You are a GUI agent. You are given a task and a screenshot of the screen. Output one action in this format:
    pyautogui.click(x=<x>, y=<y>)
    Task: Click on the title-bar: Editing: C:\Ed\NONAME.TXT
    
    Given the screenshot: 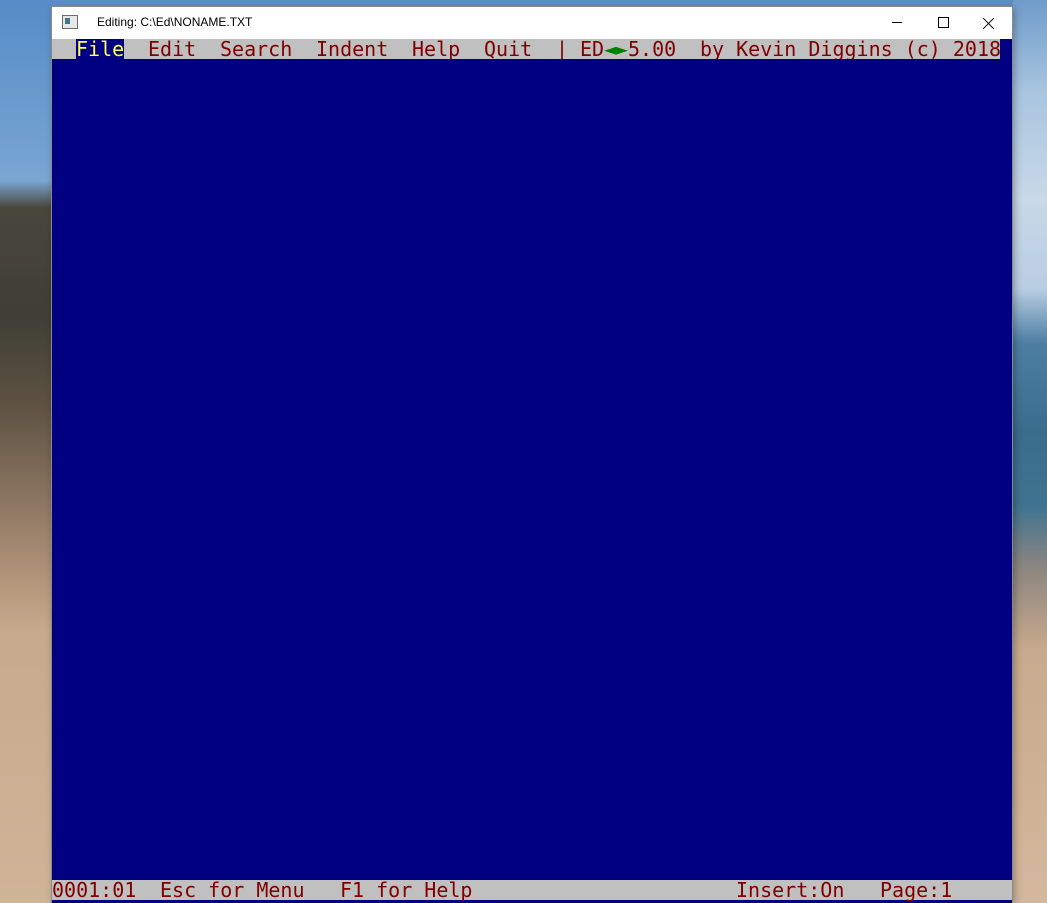 What is the action you would take?
    pyautogui.click(x=532, y=22)
    